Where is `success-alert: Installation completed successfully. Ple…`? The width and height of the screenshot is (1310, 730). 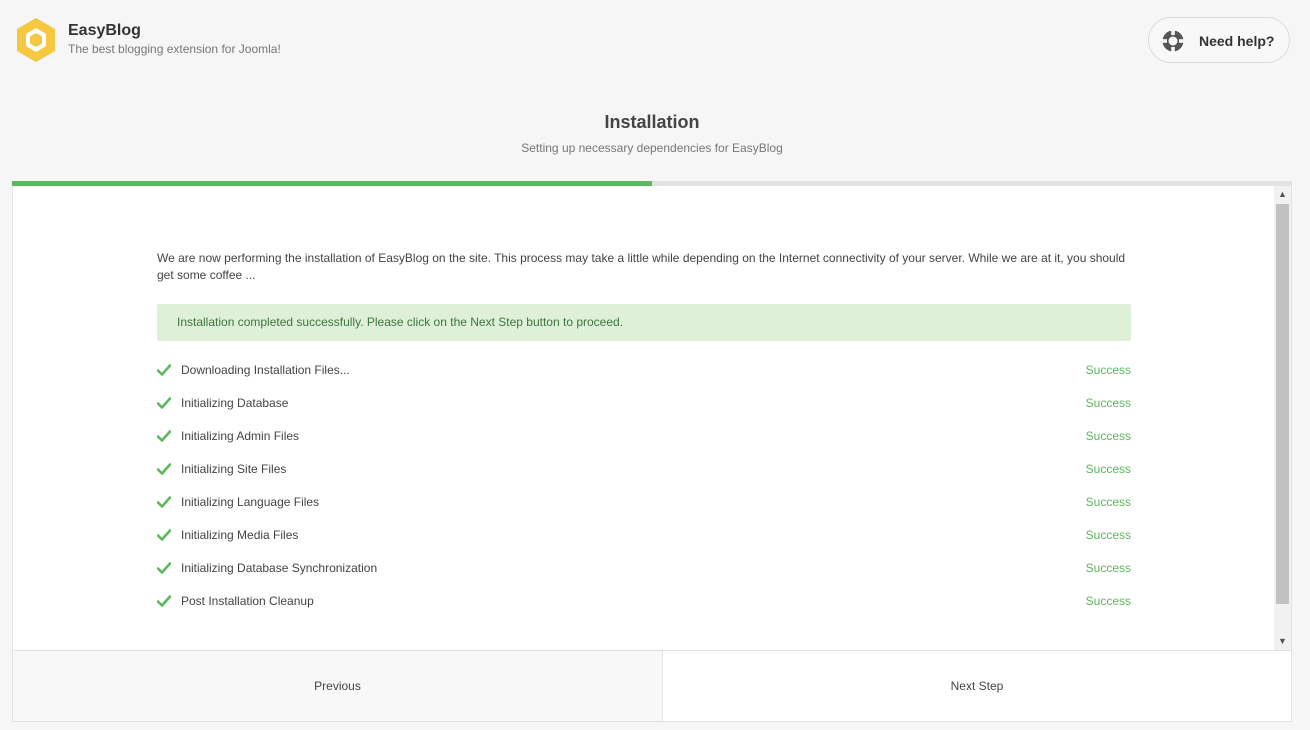 success-alert: Installation completed successfully. Ple… is located at coordinates (644, 322).